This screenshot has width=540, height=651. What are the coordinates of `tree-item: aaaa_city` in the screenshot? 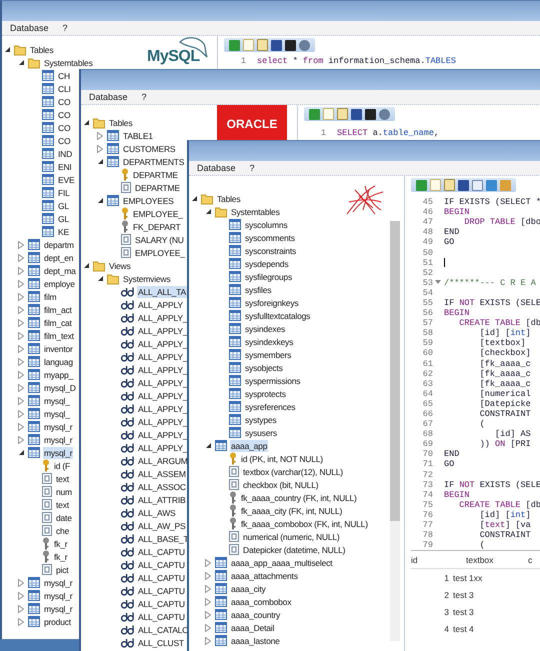 It's located at (248, 588).